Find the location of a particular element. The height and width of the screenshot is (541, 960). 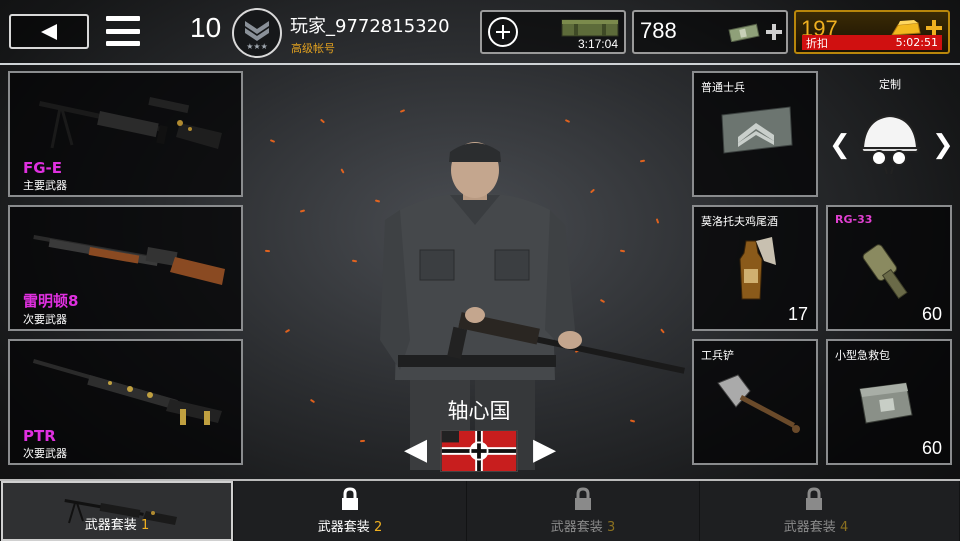

plus-icon is located at coordinates (503, 32).